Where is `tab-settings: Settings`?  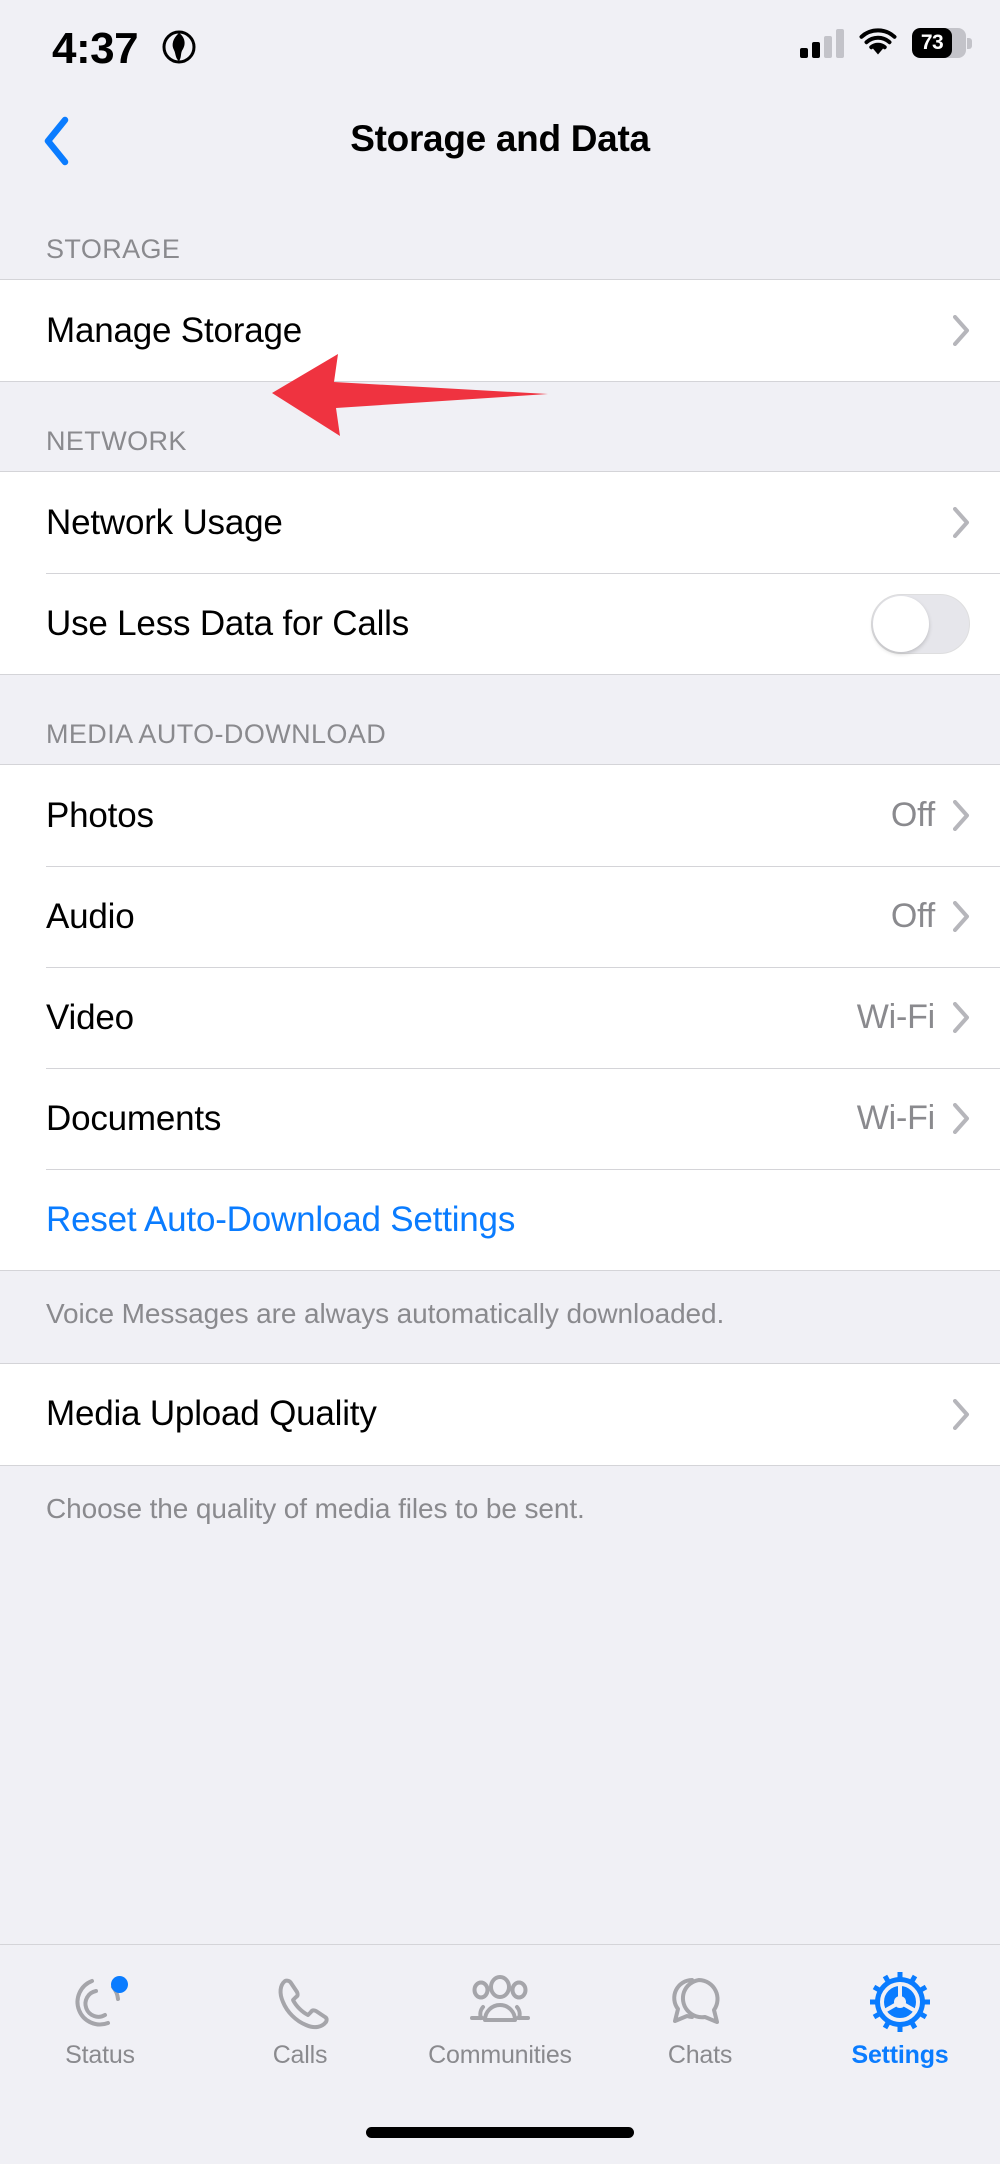 tab-settings: Settings is located at coordinates (900, 2020).